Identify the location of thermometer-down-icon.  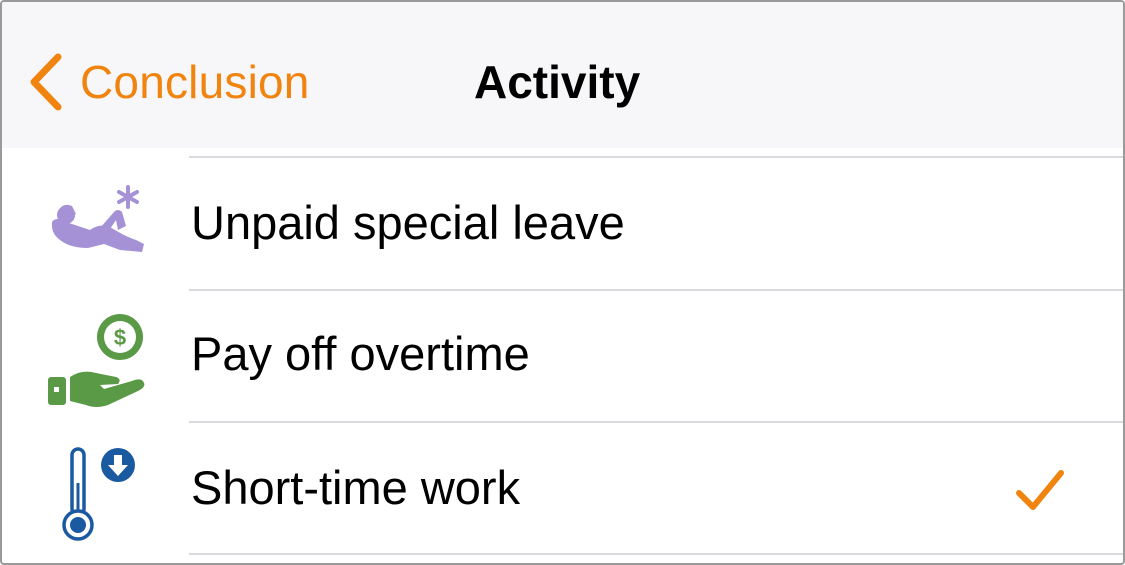
(98, 494).